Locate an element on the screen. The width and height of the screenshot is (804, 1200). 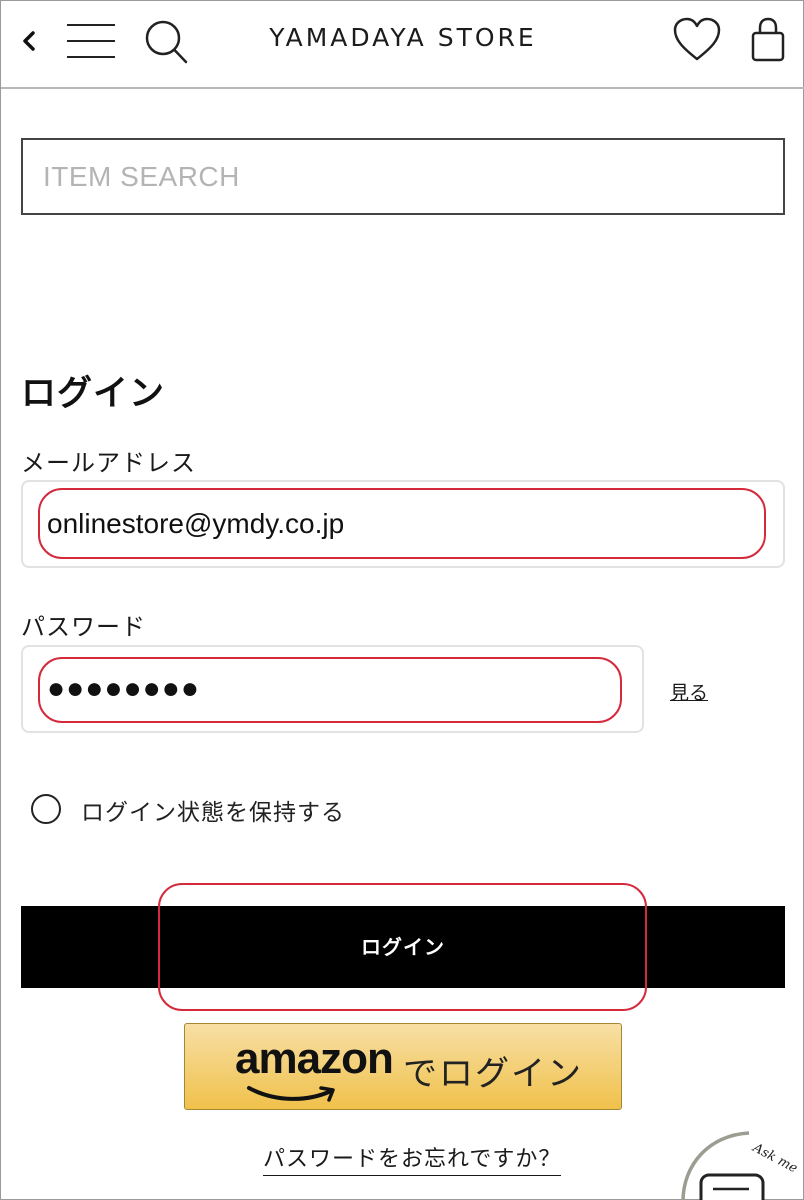
amazon-login-button: amazon でログイン is located at coordinates (403, 1066).